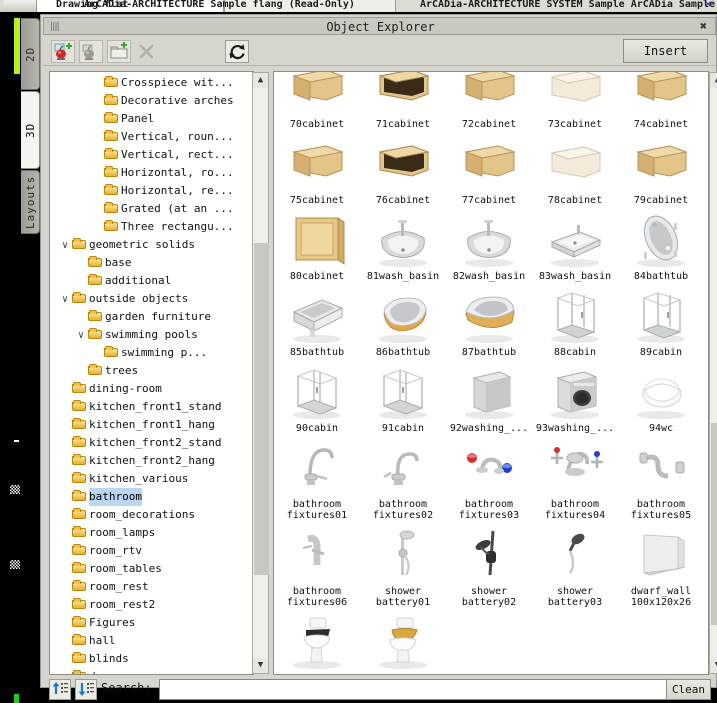 The height and width of the screenshot is (703, 717). What do you see at coordinates (688, 689) in the screenshot?
I see `clean-button: Clean` at bounding box center [688, 689].